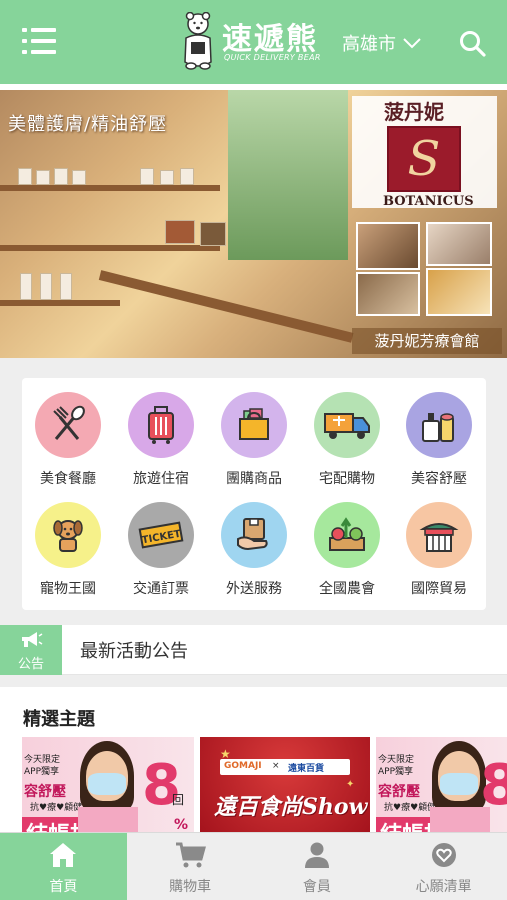 Image resolution: width=507 pixels, height=900 pixels. Describe the element at coordinates (39, 42) in the screenshot. I see `menu-button` at that location.